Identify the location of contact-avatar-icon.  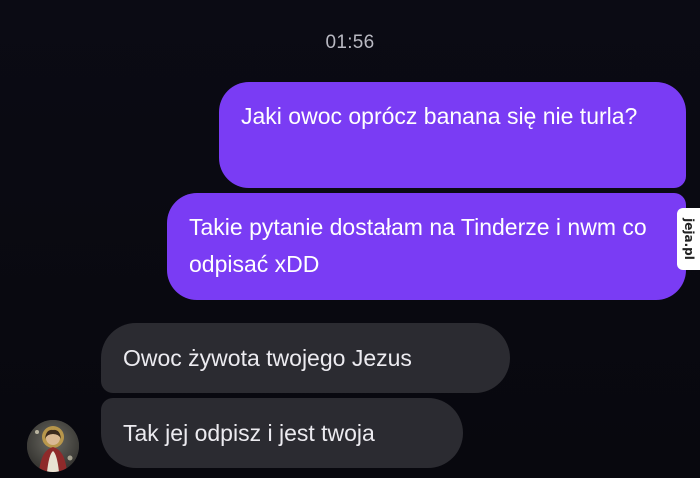
(53, 446).